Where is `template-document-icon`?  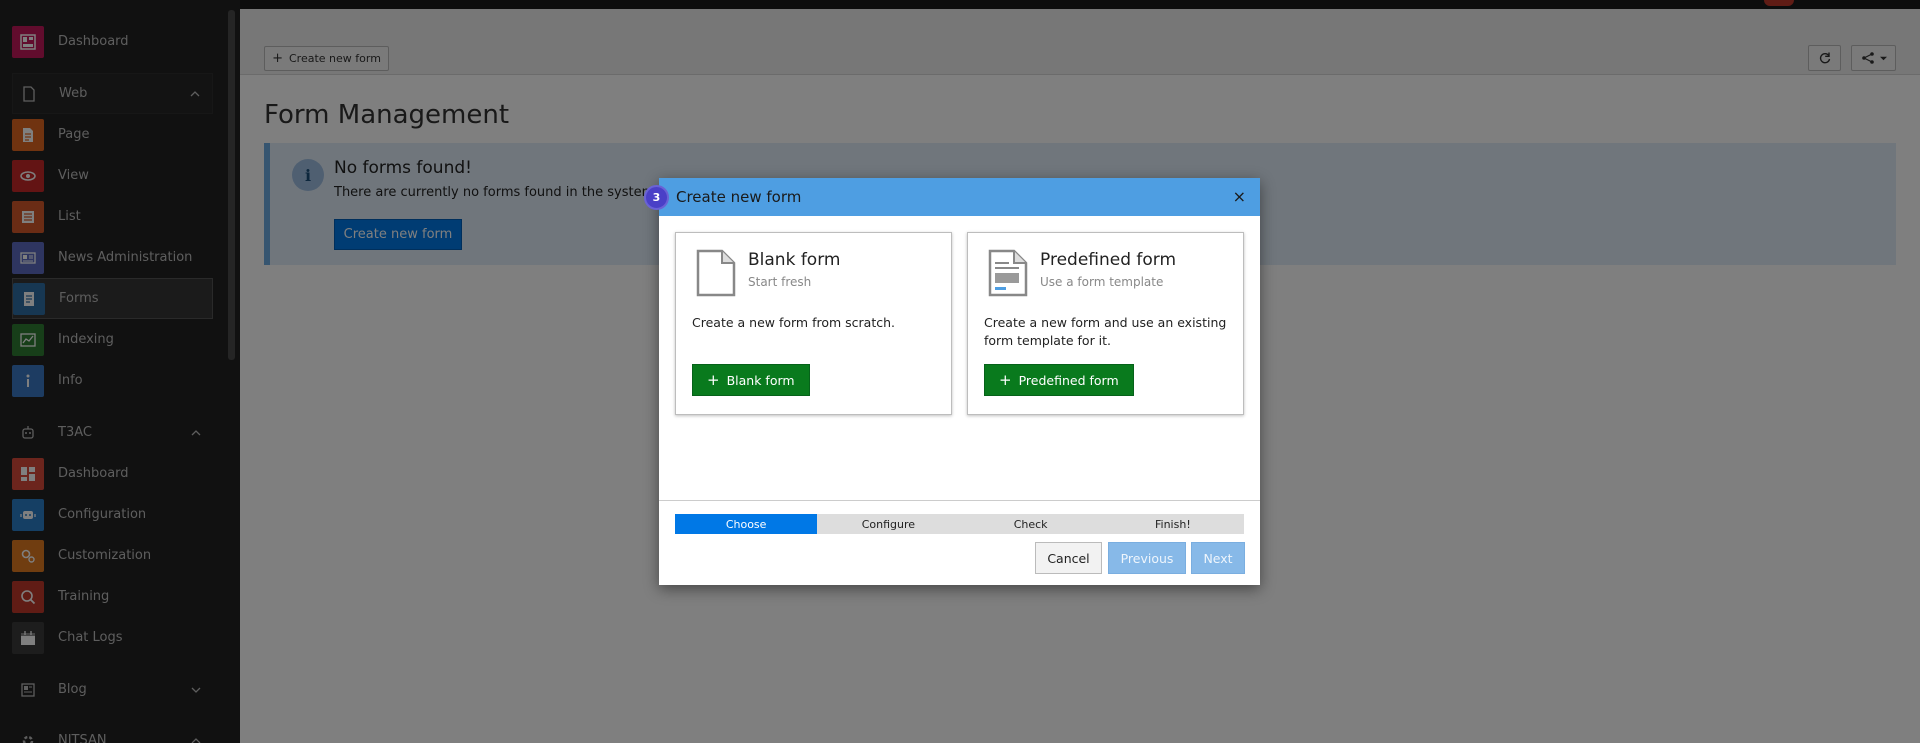
template-document-icon is located at coordinates (1008, 273).